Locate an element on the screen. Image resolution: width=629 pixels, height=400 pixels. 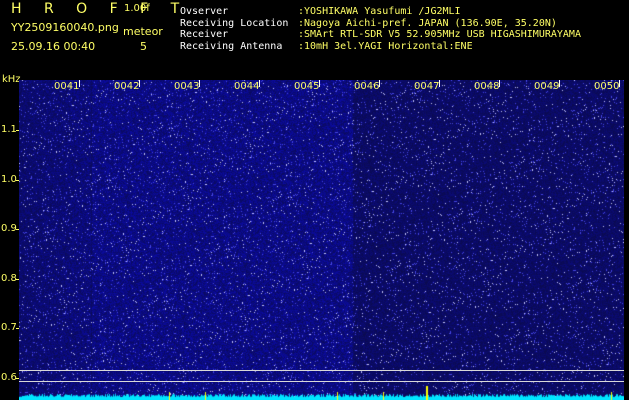
observer-value: :YOSHIKAWA Yasufumi /JG2MLI is located at coordinates (379, 11).